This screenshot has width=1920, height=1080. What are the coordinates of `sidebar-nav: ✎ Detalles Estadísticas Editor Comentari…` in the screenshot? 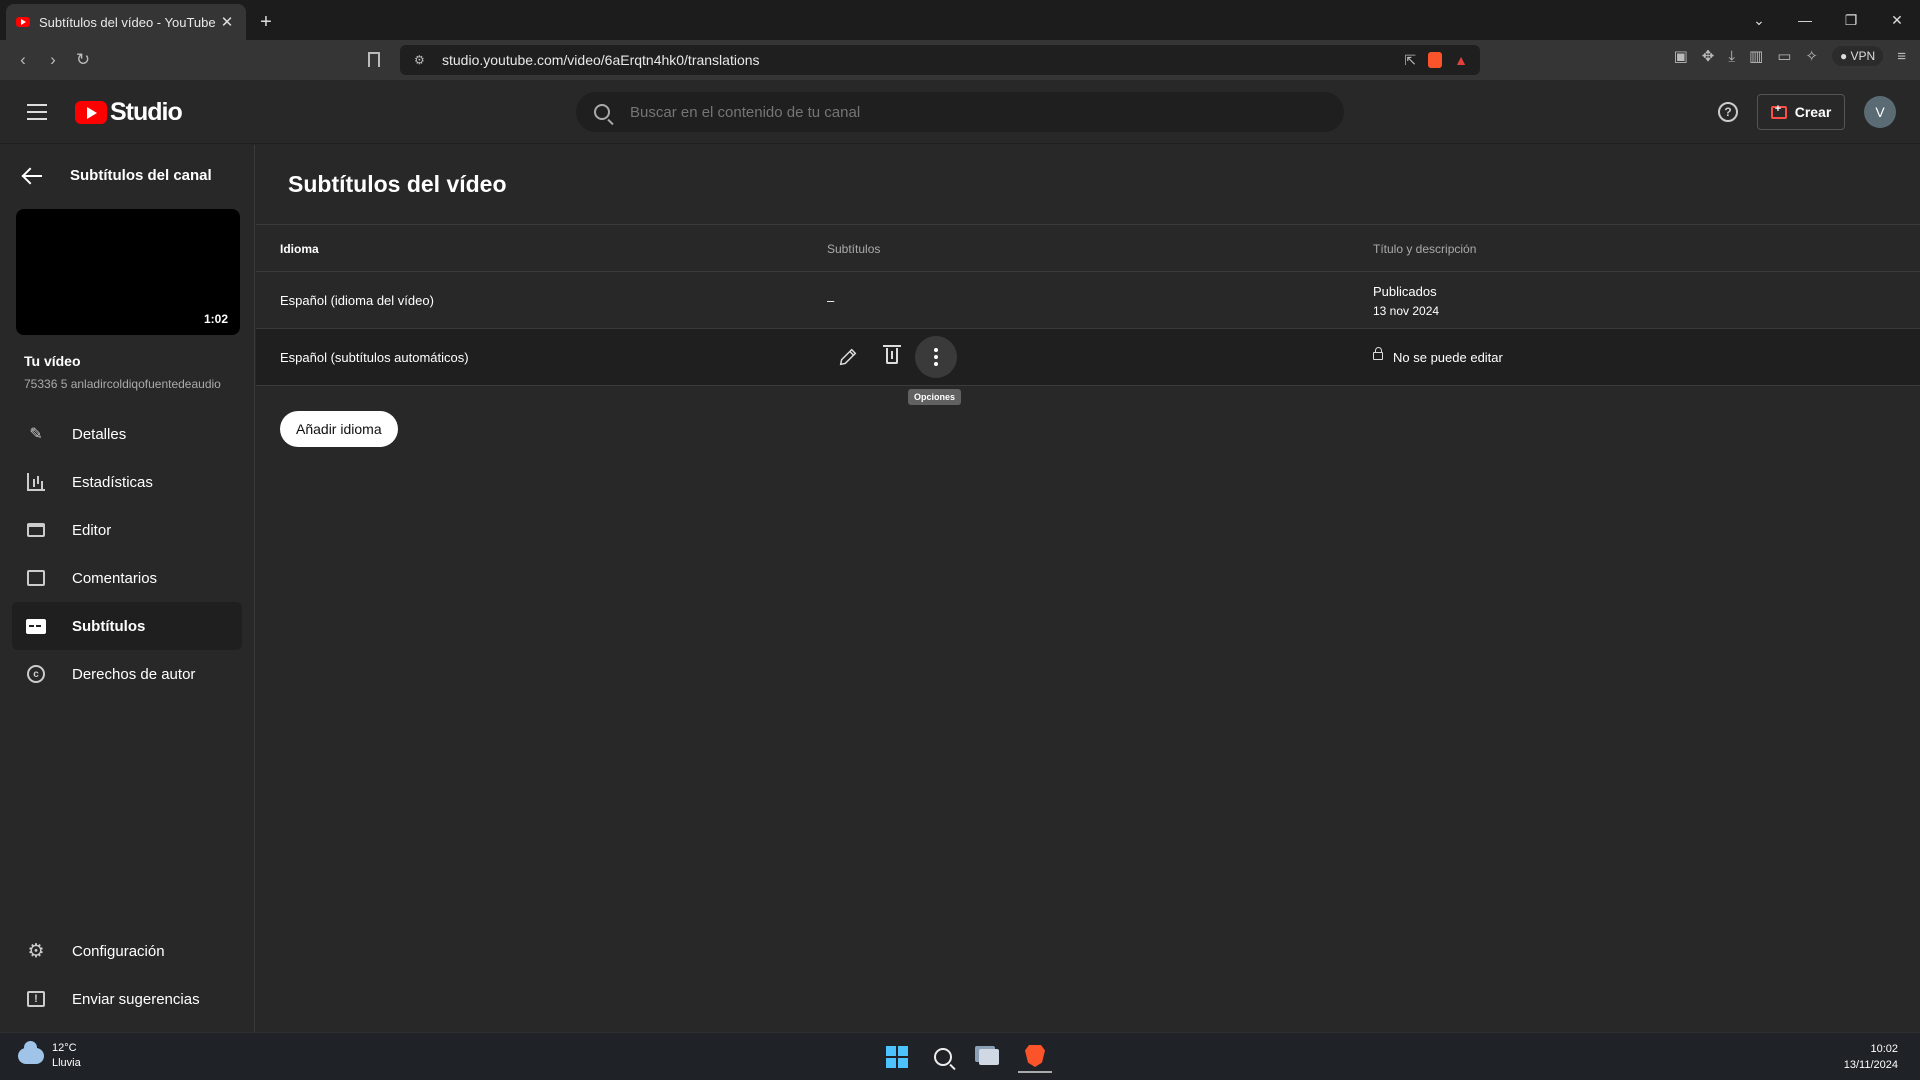 It's located at (127, 554).